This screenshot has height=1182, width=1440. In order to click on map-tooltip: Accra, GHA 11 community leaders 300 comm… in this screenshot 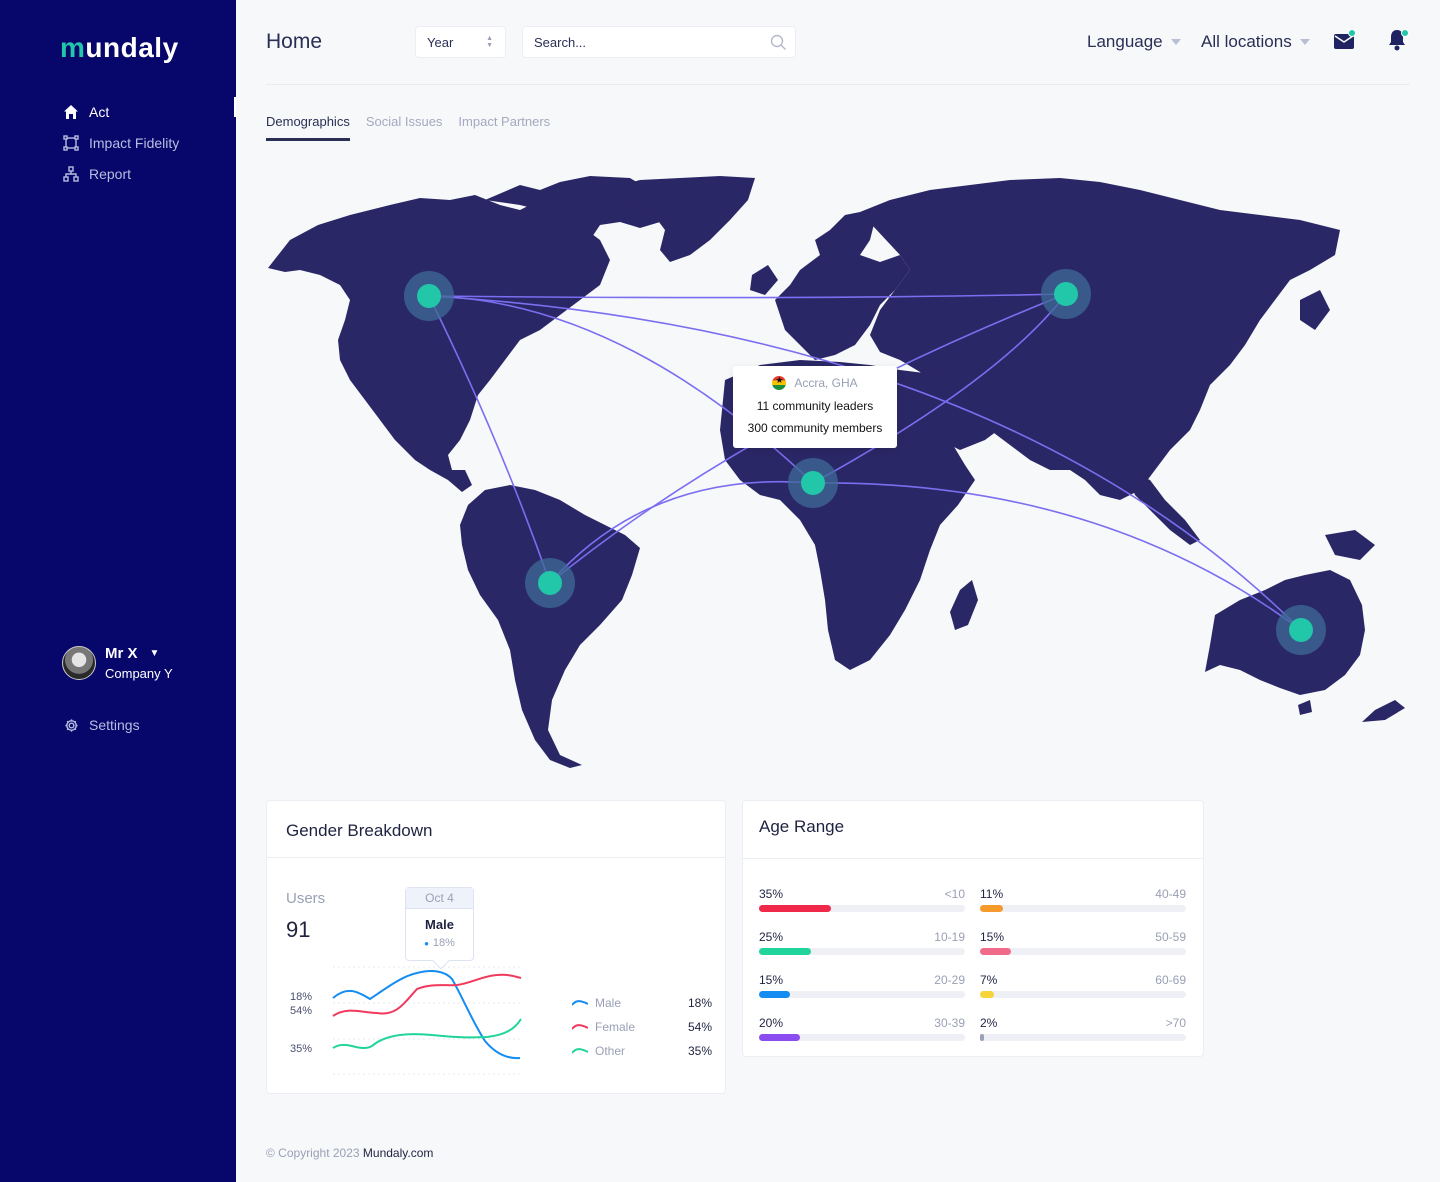, I will do `click(815, 407)`.